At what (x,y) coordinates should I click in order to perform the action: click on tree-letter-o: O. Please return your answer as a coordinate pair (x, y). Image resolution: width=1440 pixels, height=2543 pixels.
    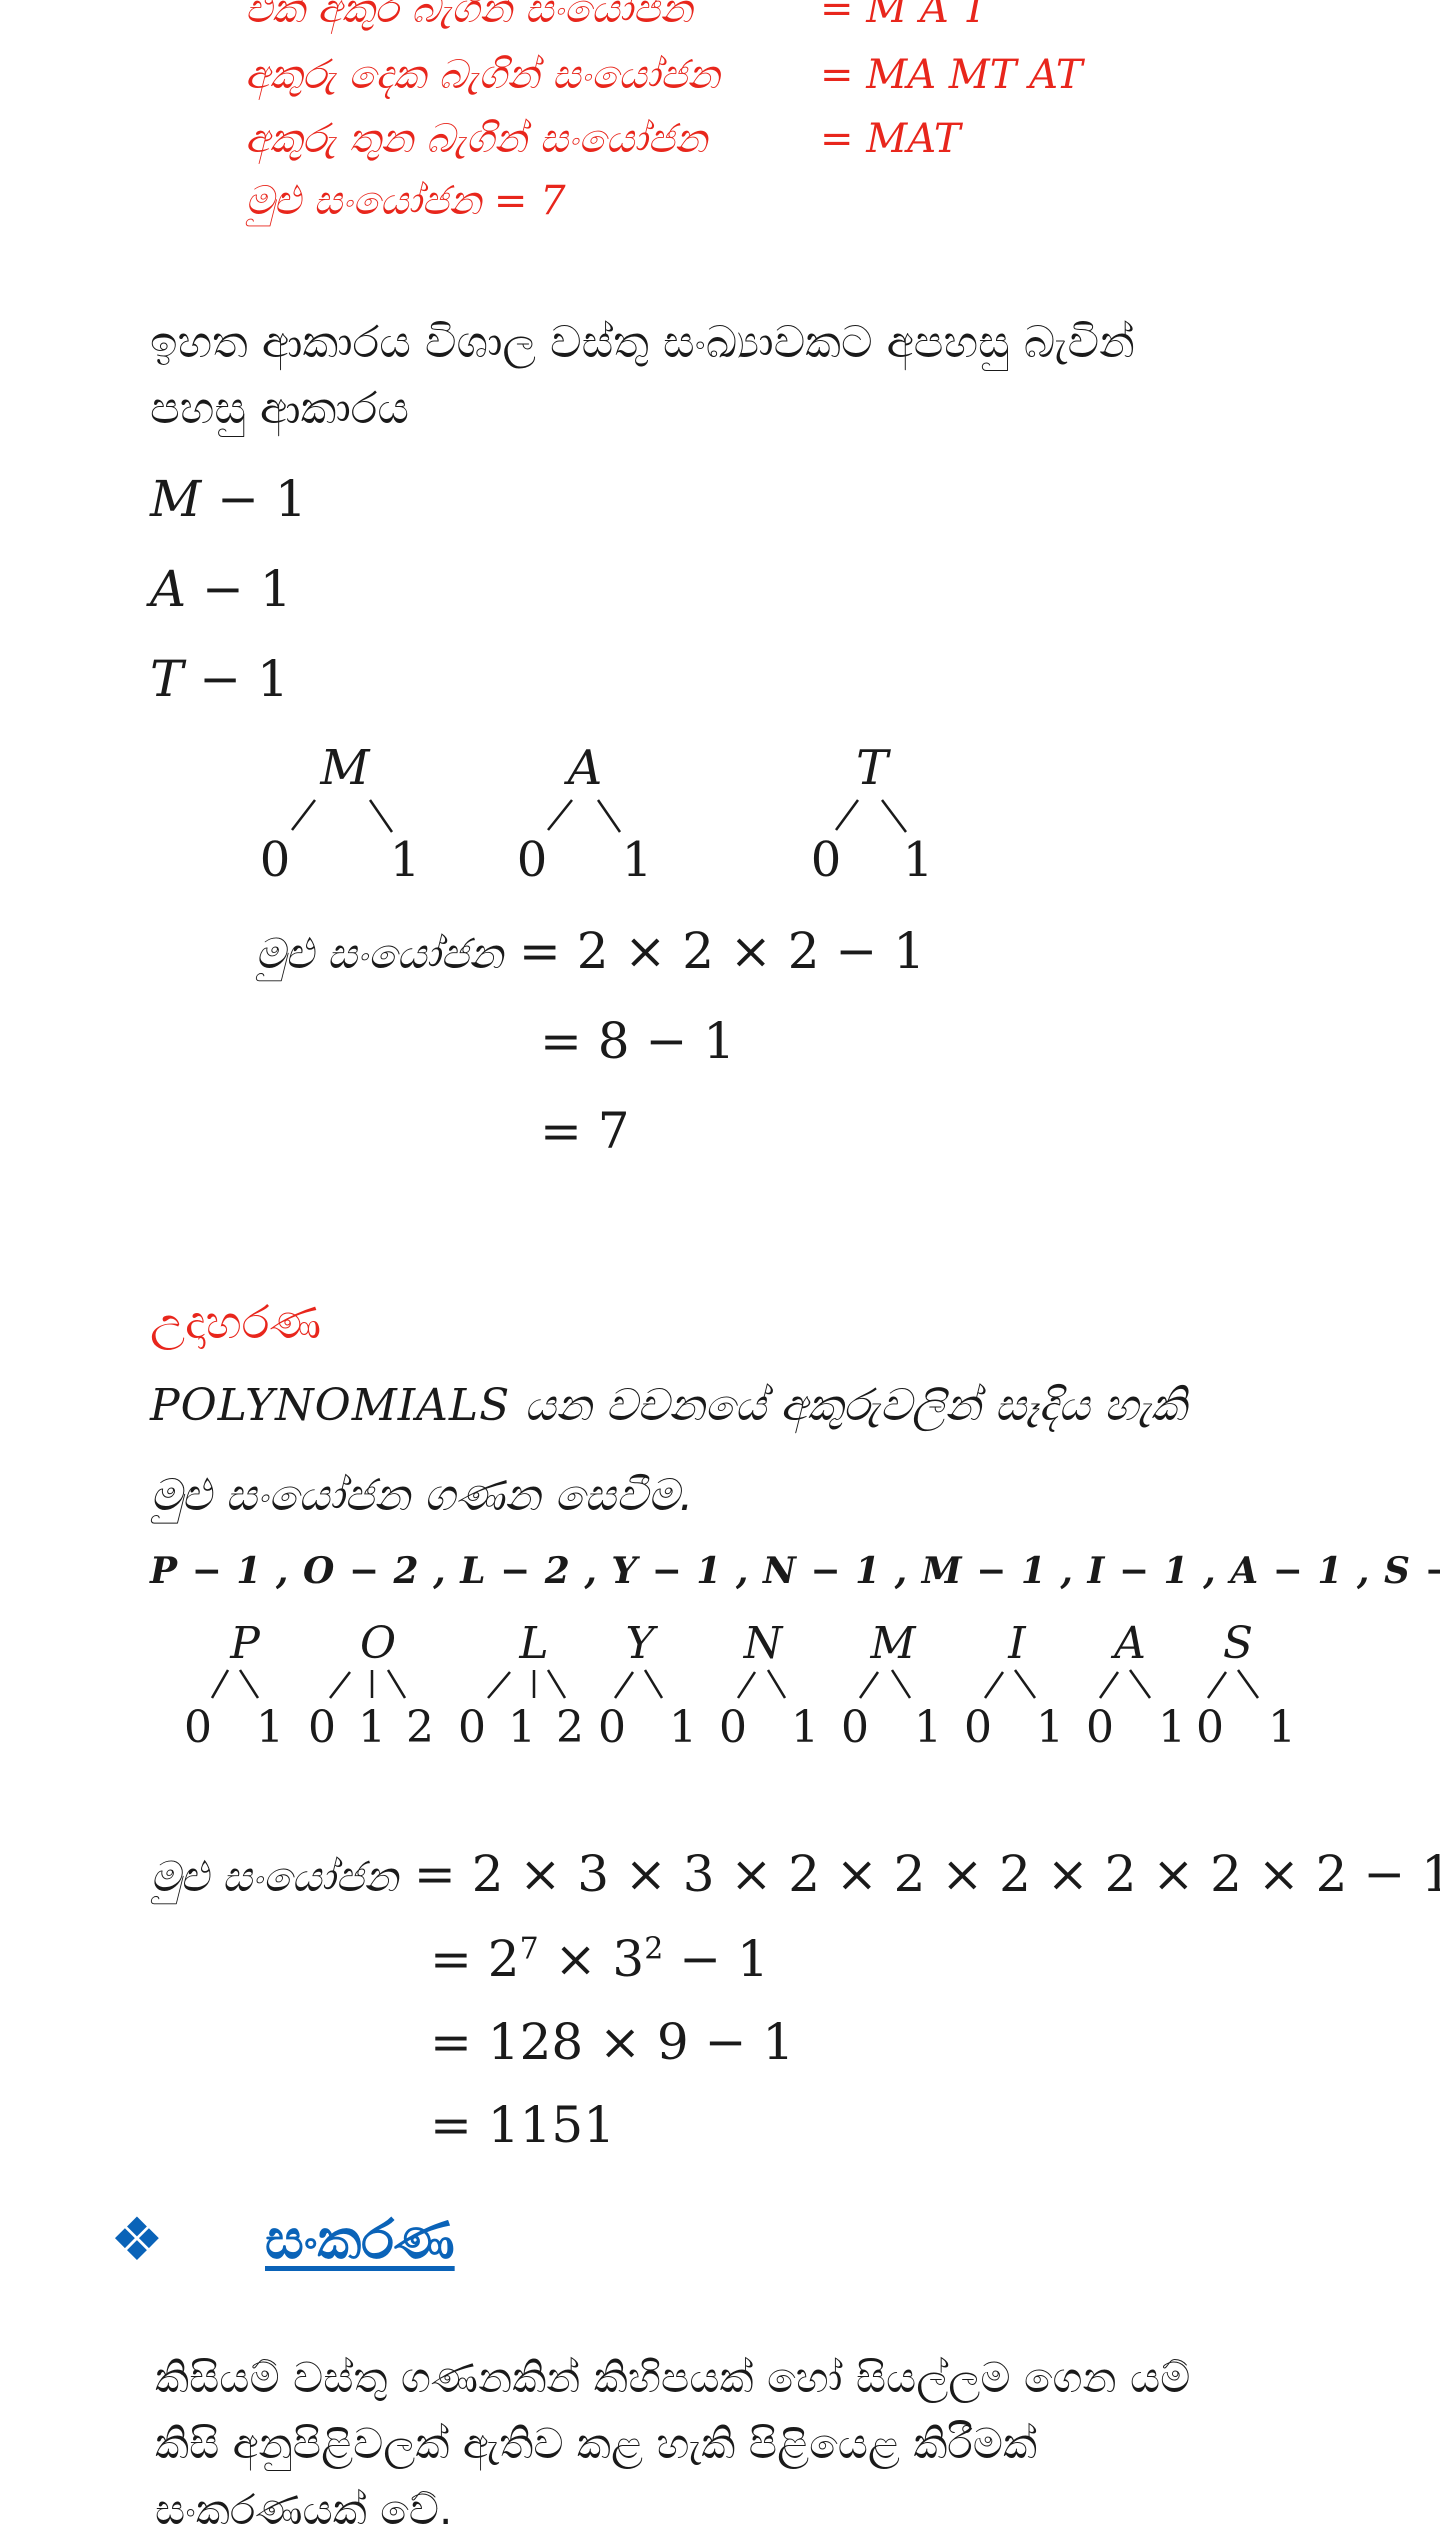
    Looking at the image, I should click on (378, 1643).